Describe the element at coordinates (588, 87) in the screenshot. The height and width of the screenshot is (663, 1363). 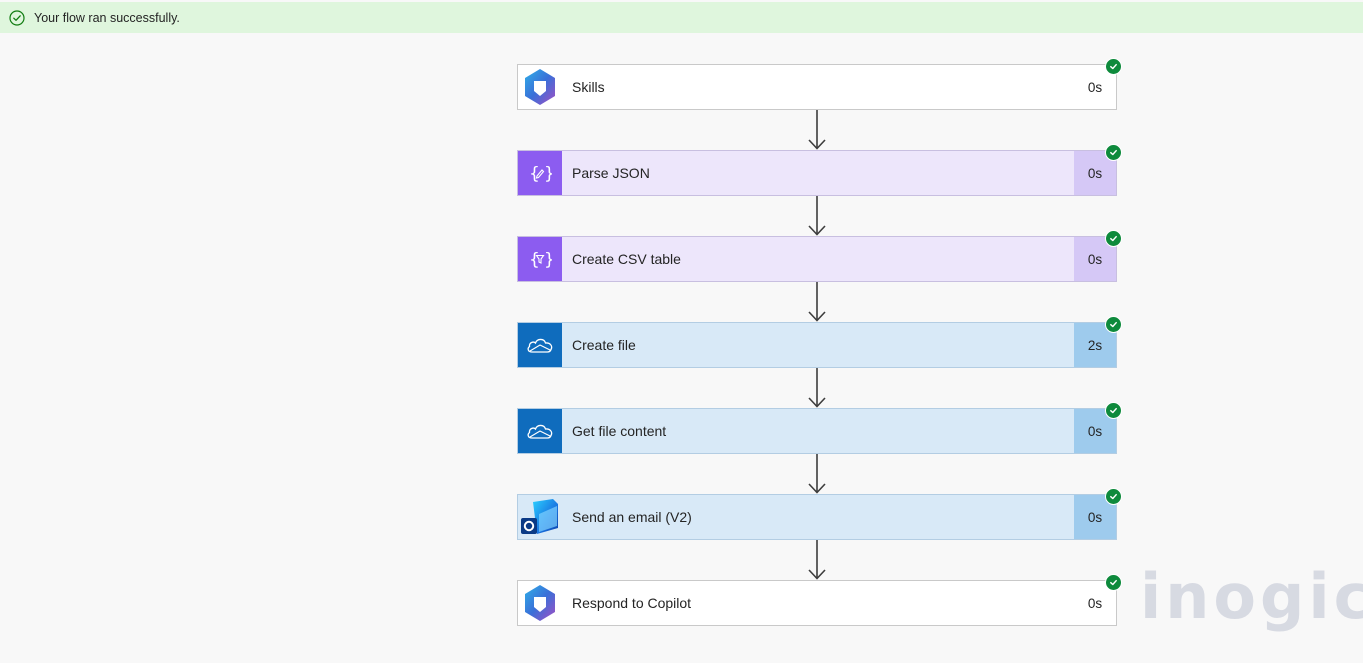
I see `step-label: Skills` at that location.